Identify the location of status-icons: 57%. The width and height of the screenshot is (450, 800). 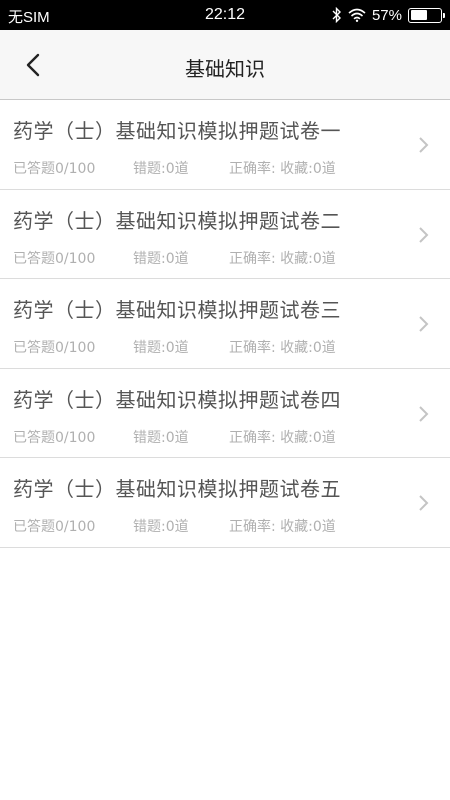
(388, 15).